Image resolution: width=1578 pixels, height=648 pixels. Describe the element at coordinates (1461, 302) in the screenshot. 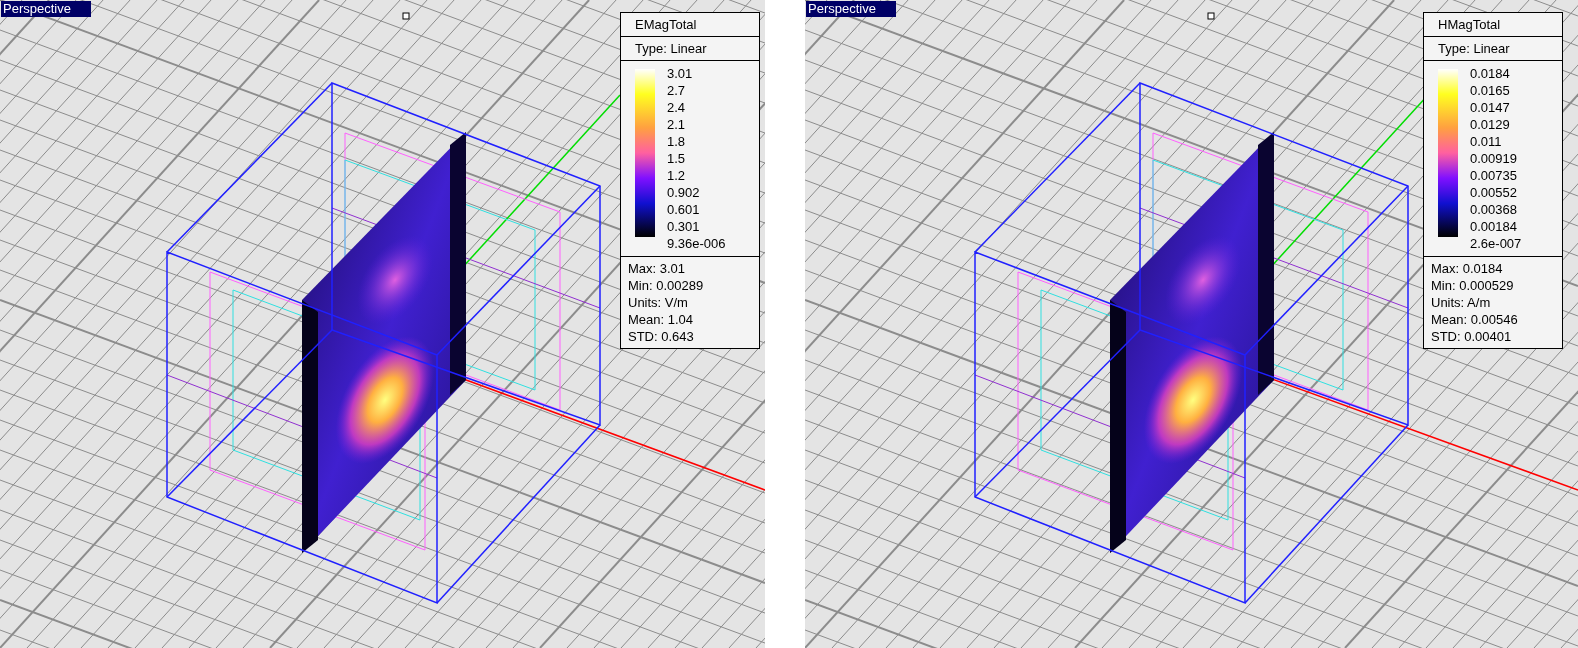

I see `statistic-text: Units: A/m` at that location.